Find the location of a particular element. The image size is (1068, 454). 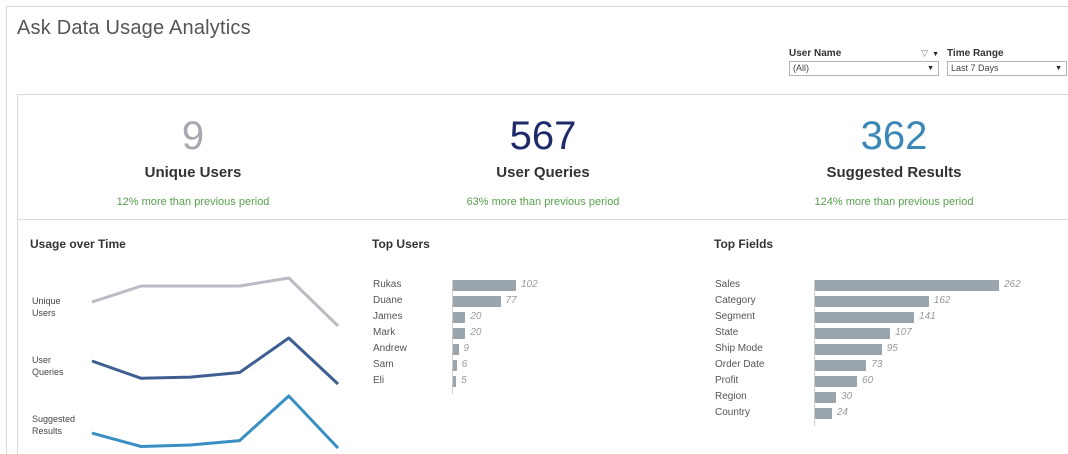

bar-value-label: 262 is located at coordinates (1012, 284).